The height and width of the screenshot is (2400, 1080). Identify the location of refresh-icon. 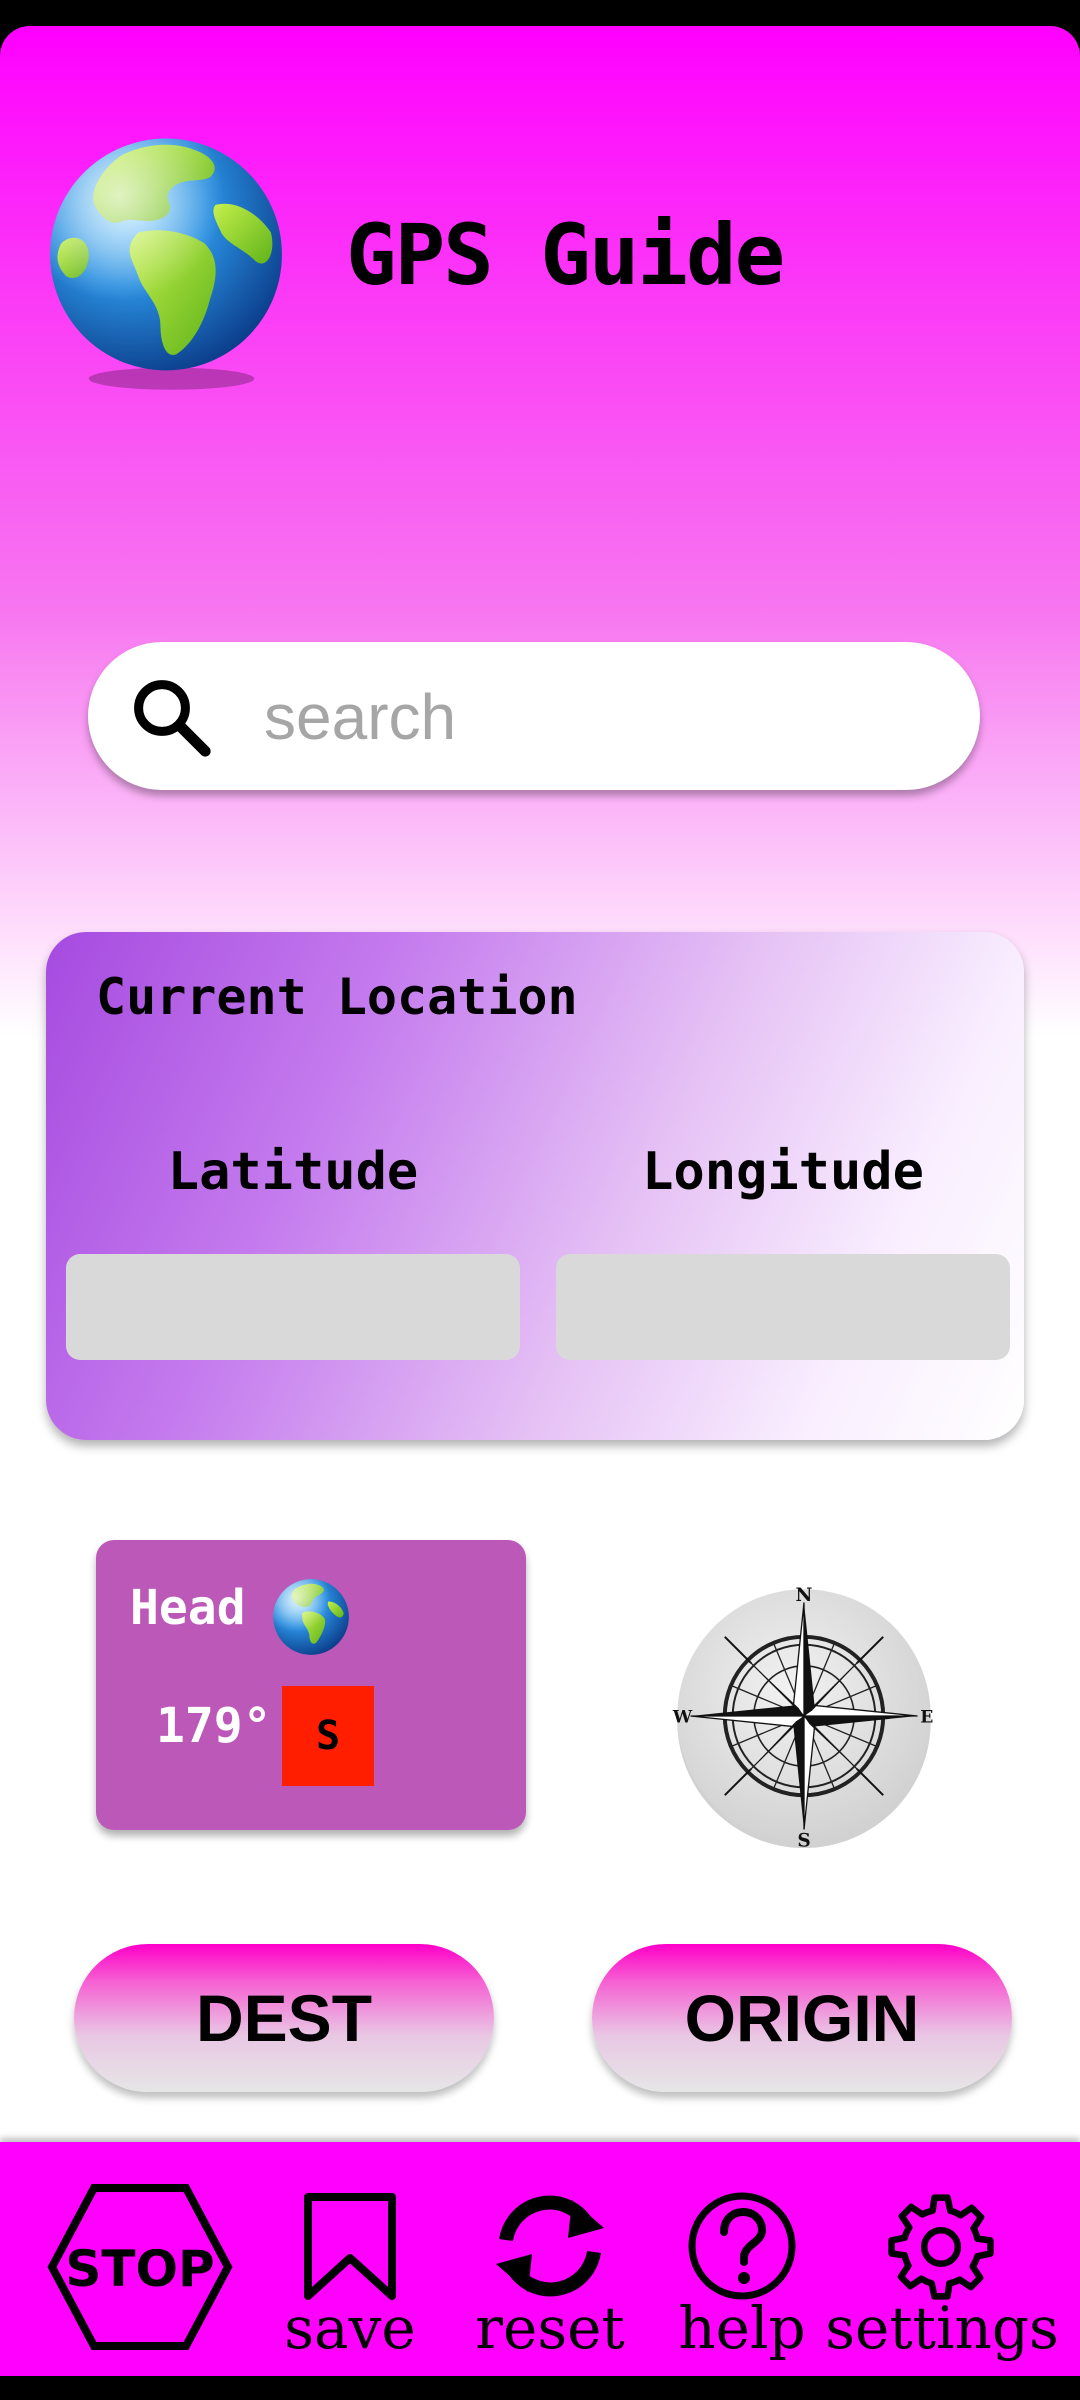
(550, 2246).